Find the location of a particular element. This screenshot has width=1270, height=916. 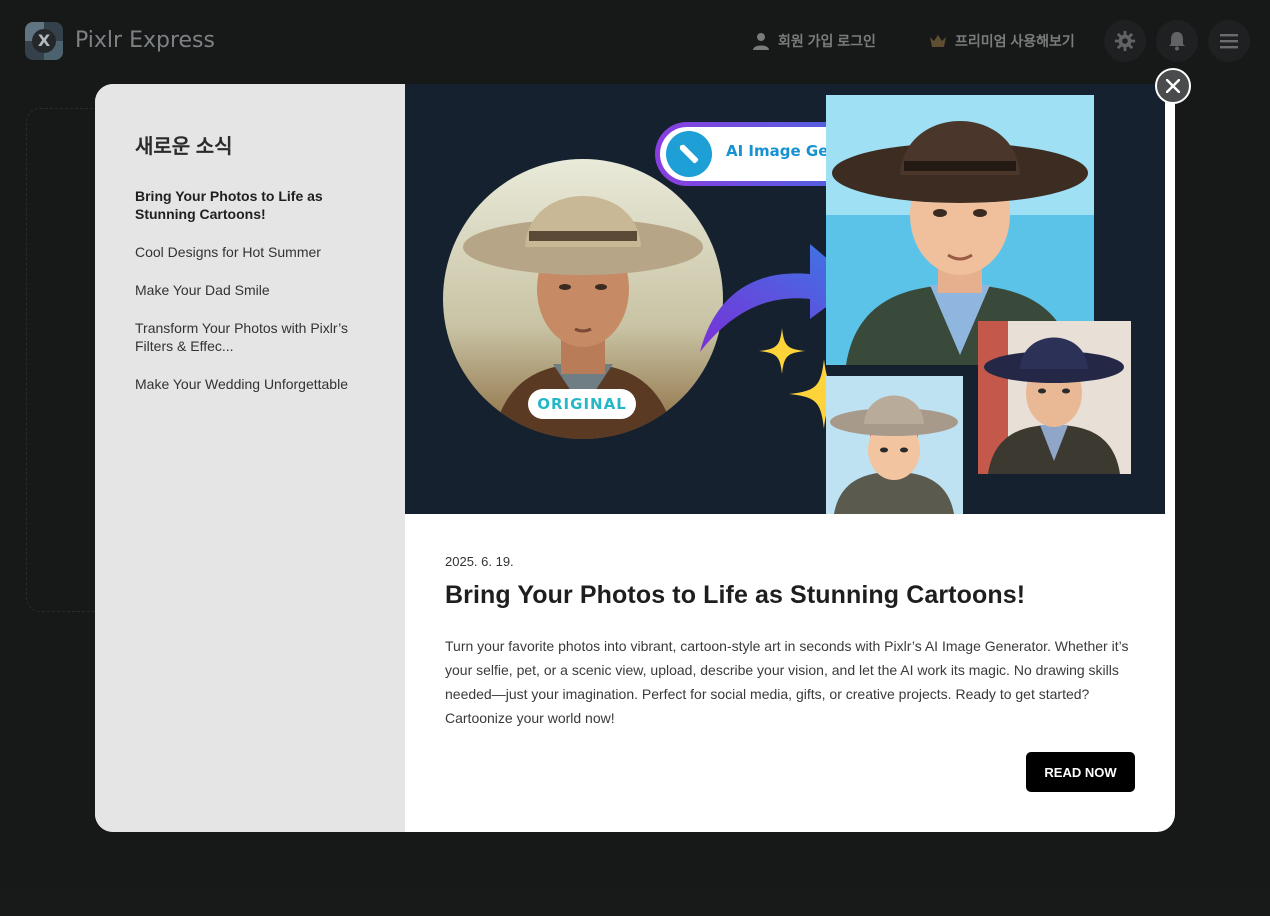

close-modal-button is located at coordinates (1173, 86).